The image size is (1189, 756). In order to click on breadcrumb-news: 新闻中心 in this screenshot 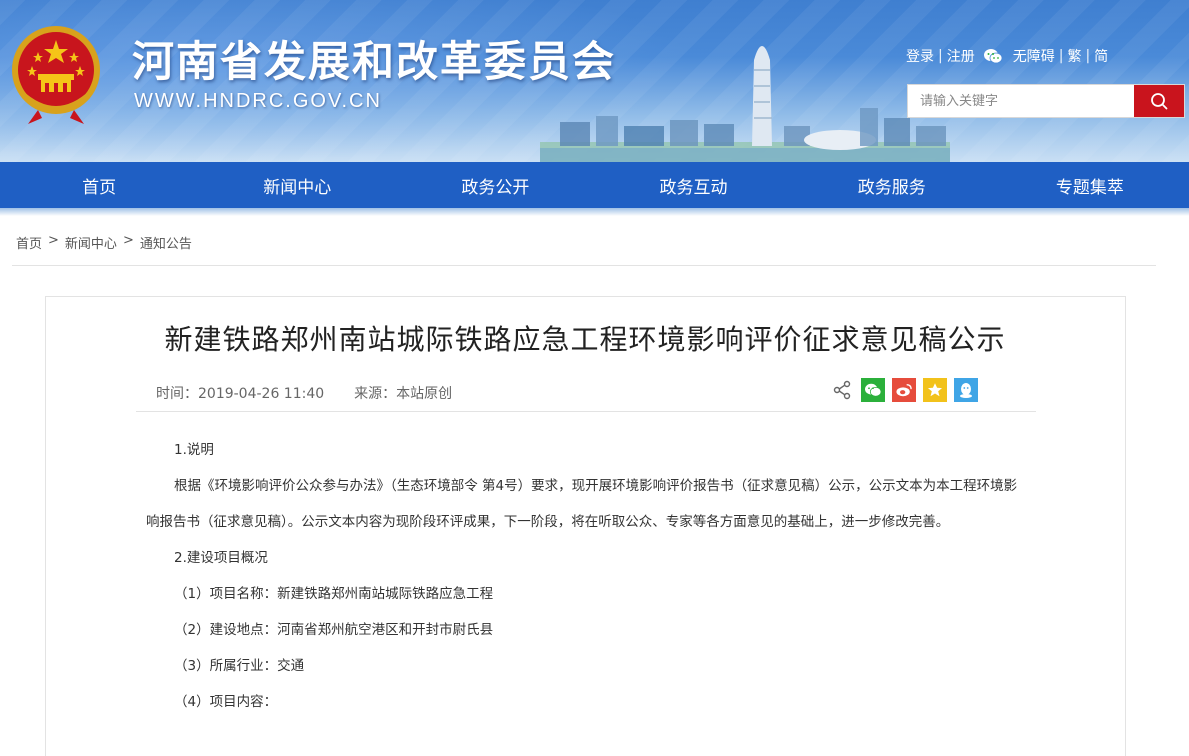, I will do `click(91, 242)`.